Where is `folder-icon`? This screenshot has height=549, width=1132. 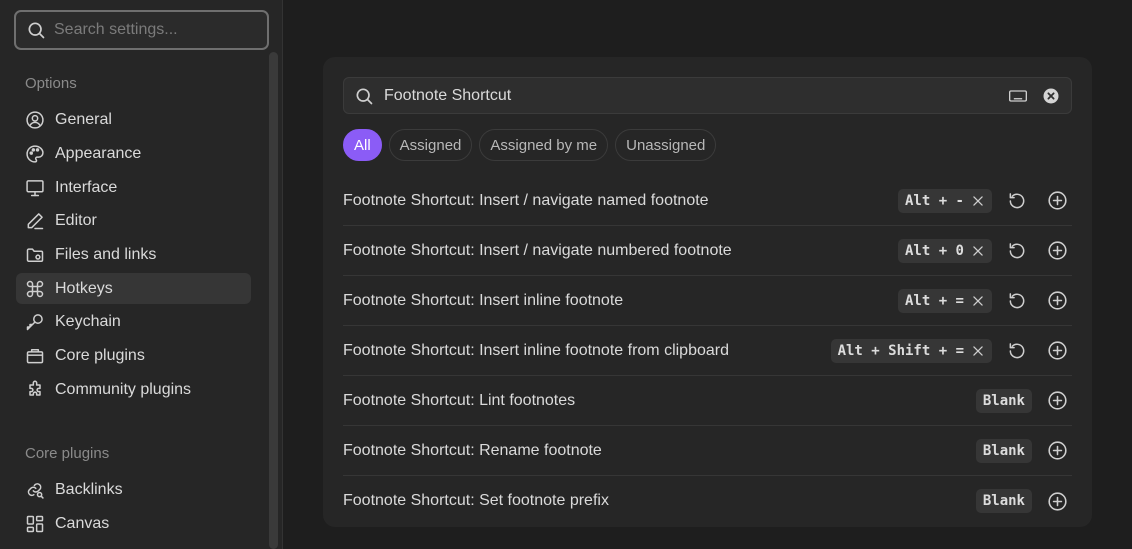
folder-icon is located at coordinates (35, 255).